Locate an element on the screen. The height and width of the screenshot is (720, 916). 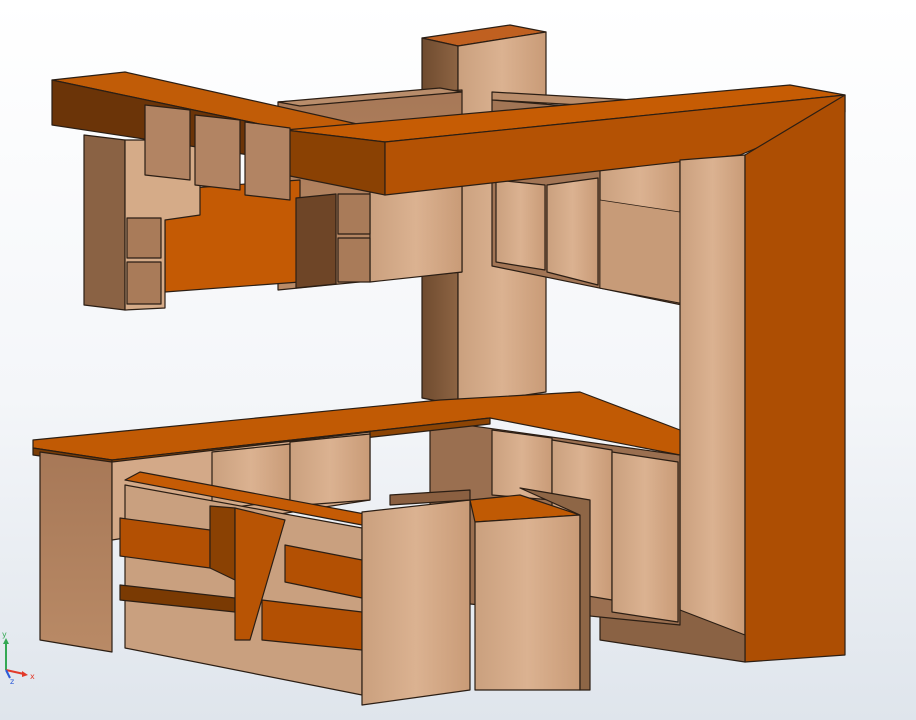
x-axis-label: x is located at coordinates (32, 676).